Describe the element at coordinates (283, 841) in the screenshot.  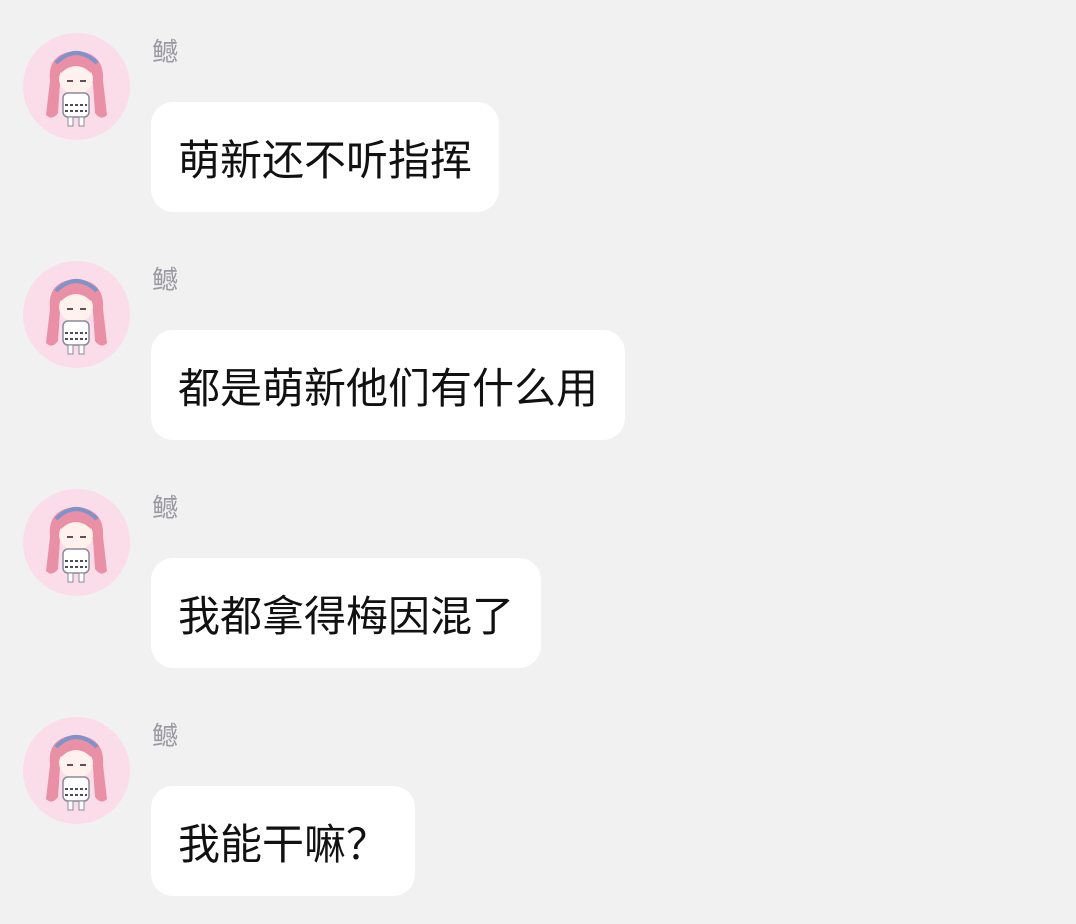
I see `message-bubble: 我能干嘛？` at that location.